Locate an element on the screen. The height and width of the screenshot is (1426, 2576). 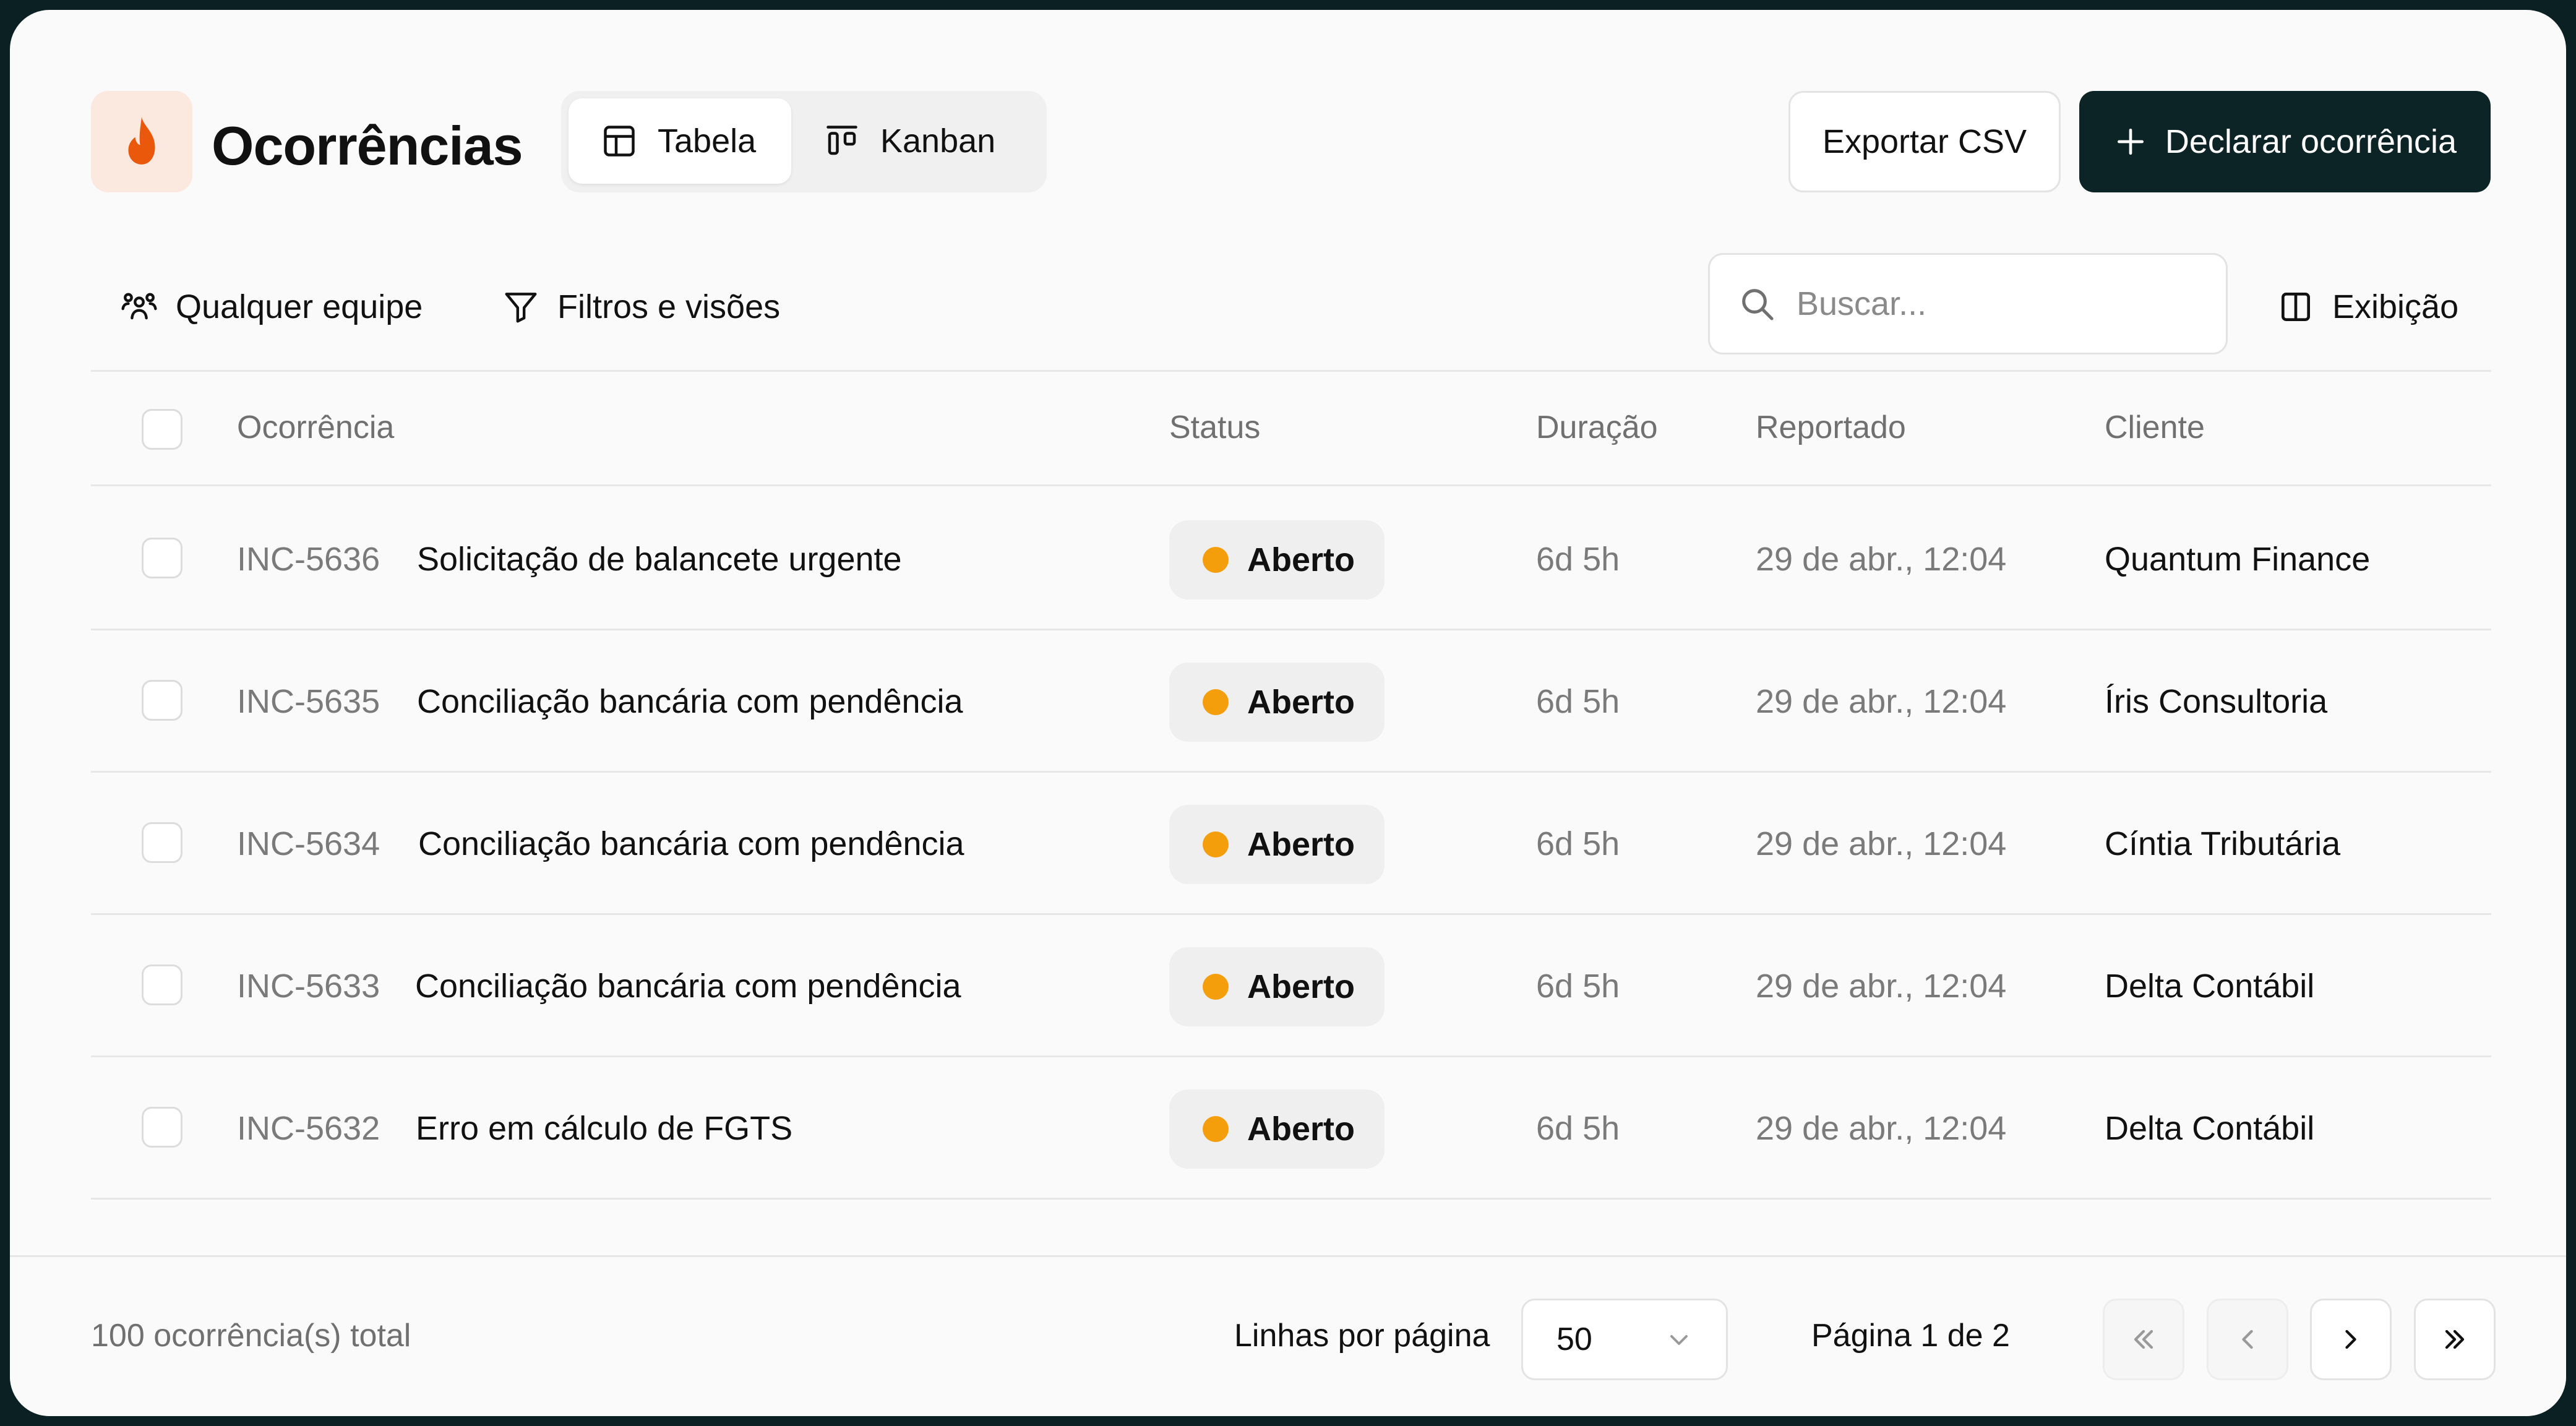
chevrons-right-icon is located at coordinates (2455, 1339).